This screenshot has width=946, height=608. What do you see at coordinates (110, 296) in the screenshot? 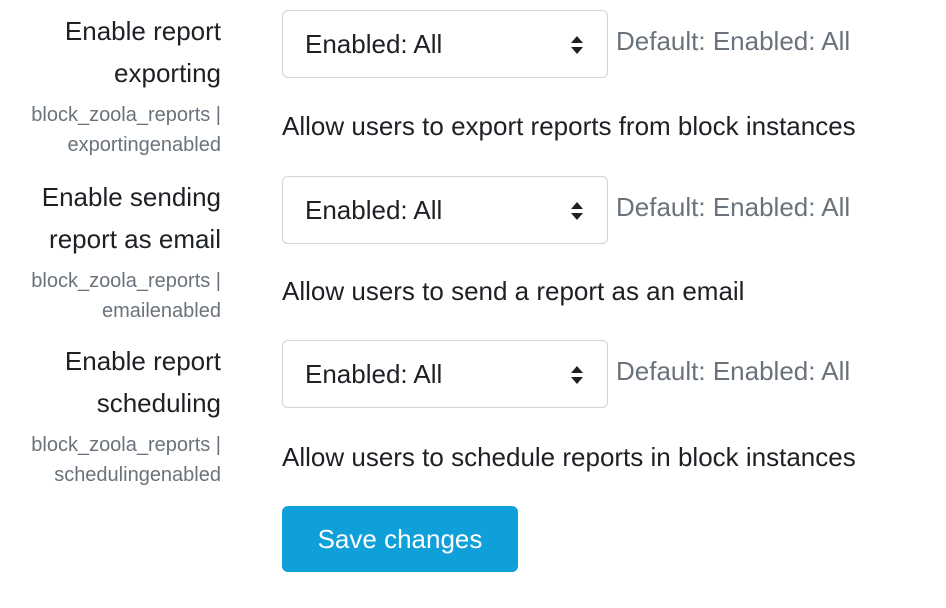
I see `setting-key: block_zoola_reports | emailenabled` at bounding box center [110, 296].